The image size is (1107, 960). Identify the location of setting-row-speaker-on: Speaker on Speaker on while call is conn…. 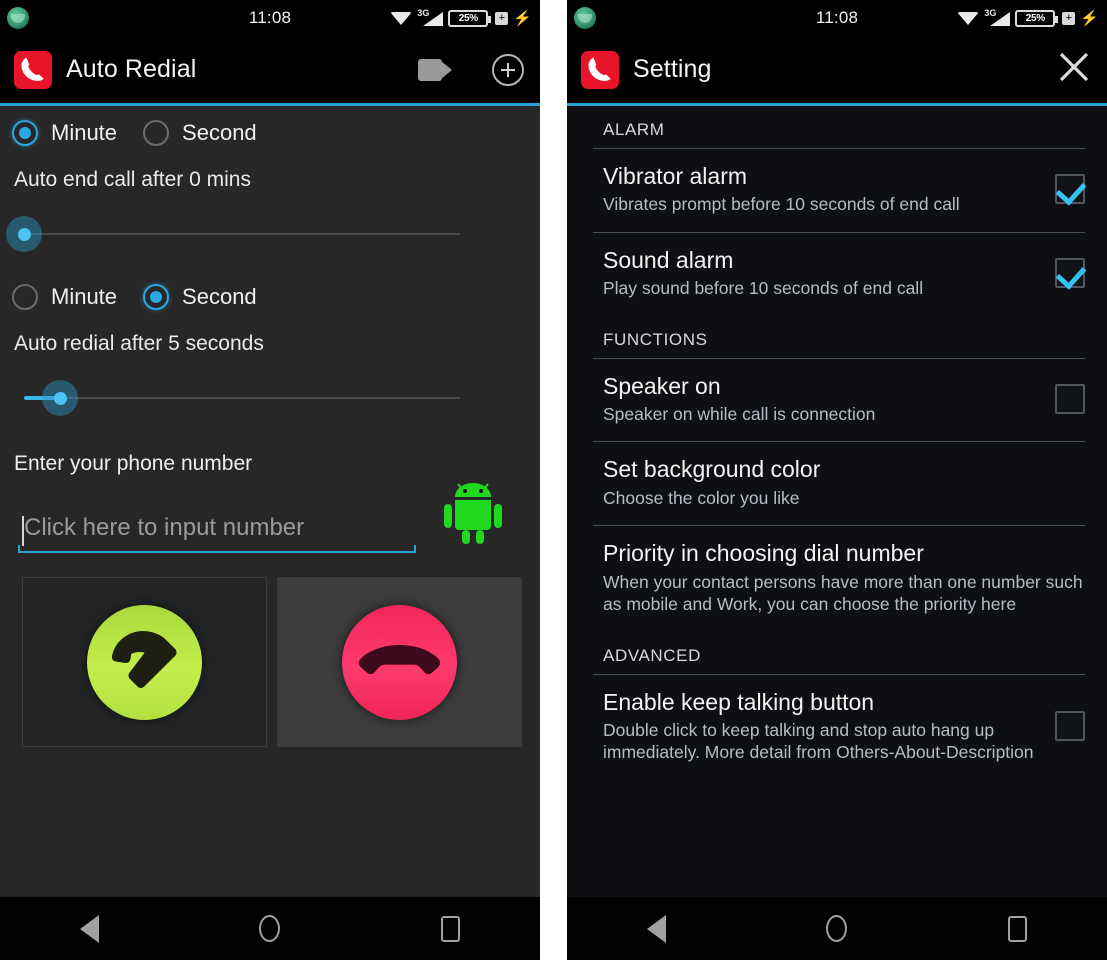
(837, 400).